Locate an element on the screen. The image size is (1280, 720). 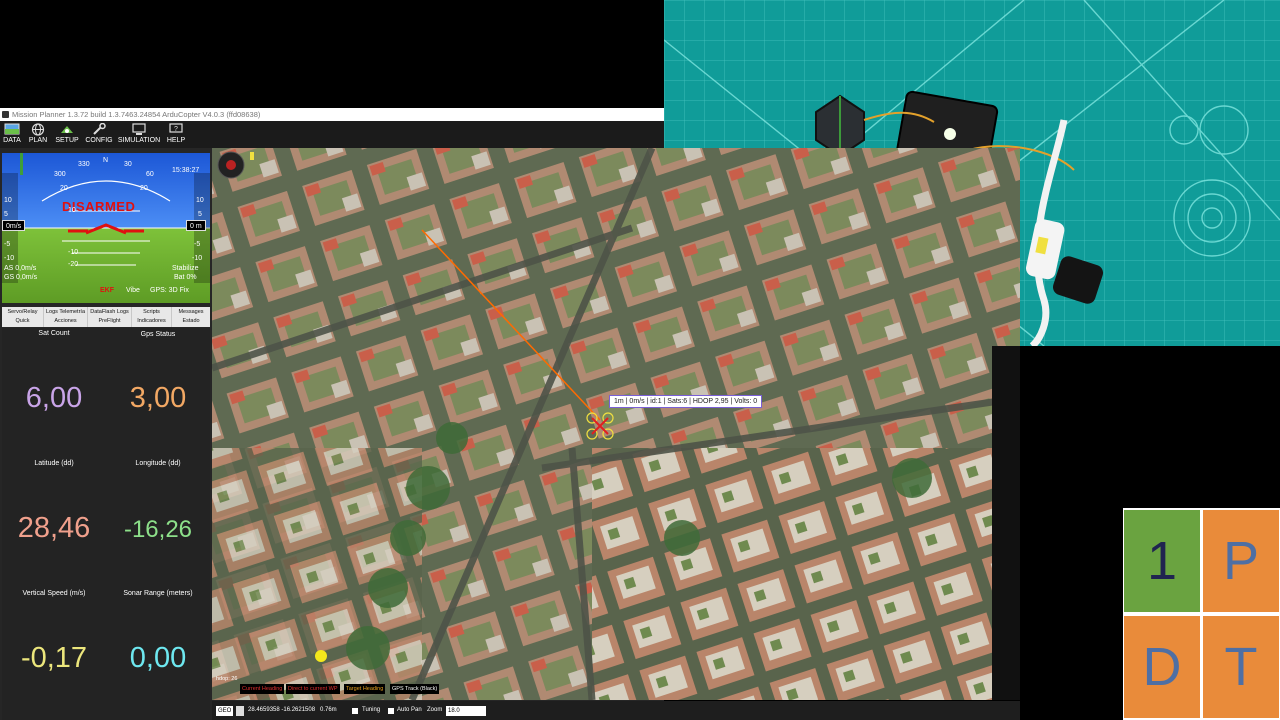
ekf-status: EKF is located at coordinates (107, 290).